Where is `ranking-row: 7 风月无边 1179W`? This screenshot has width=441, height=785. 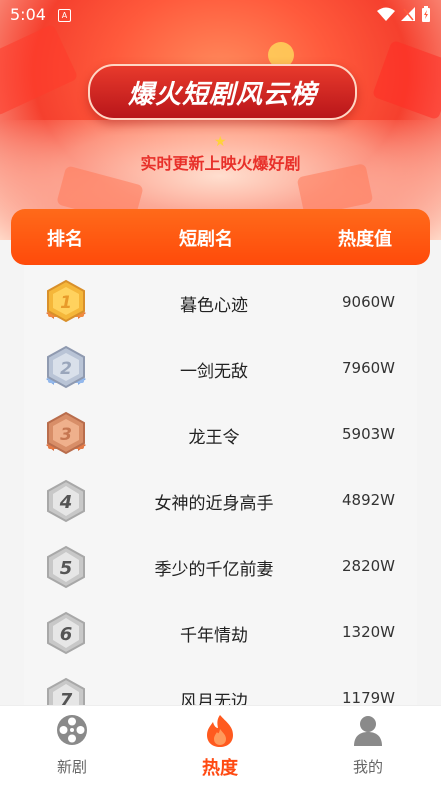
ranking-row: 7 风月无边 1179W is located at coordinates (220, 685).